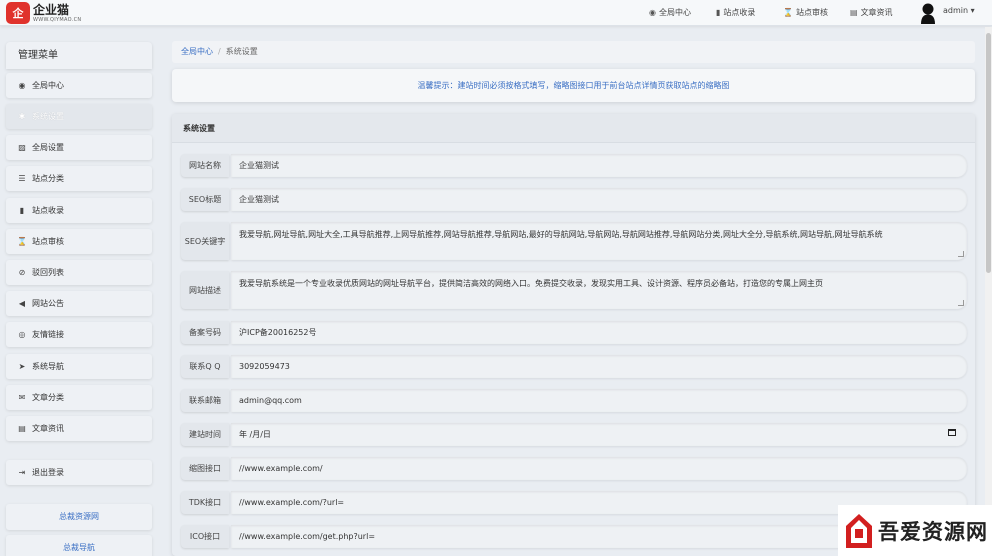 The width and height of the screenshot is (992, 556). I want to click on sidebar-title: 管理菜单, so click(79, 55).